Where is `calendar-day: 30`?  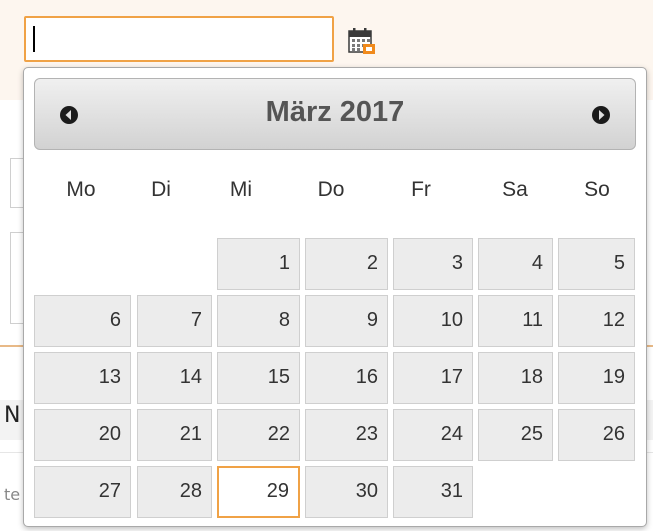
calendar-day: 30 is located at coordinates (346, 492).